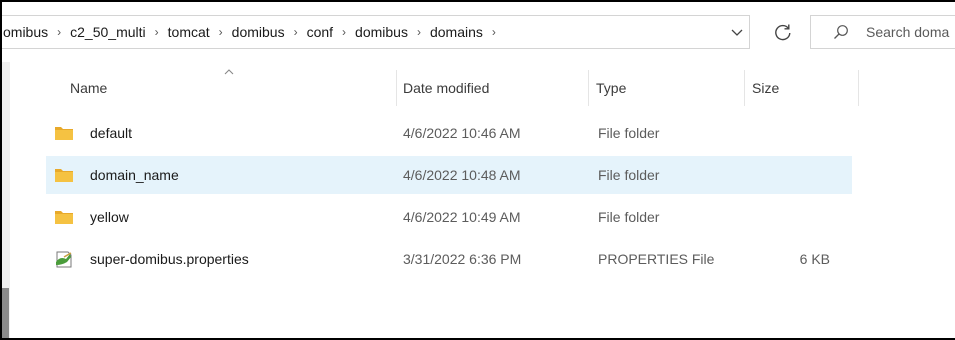 The height and width of the screenshot is (340, 955). What do you see at coordinates (656, 259) in the screenshot?
I see `file-type: PROPERTIES File` at bounding box center [656, 259].